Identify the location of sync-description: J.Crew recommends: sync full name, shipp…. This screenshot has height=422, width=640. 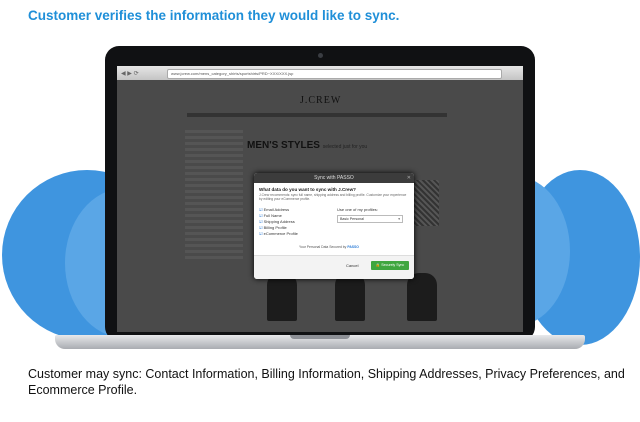
(333, 197).